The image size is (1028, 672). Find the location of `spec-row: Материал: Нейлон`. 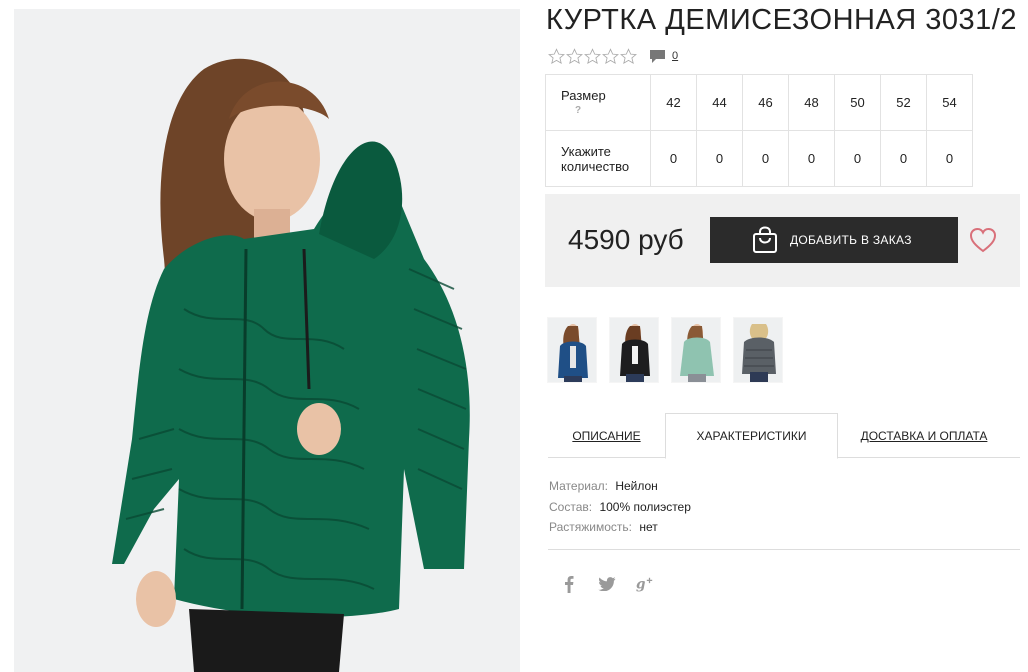

spec-row: Материал: Нейлон is located at coordinates (620, 486).